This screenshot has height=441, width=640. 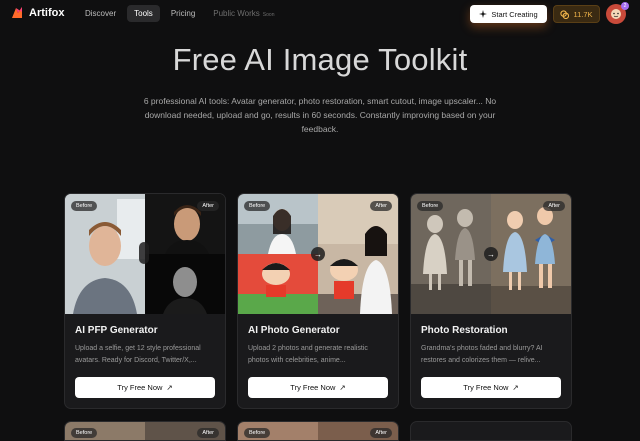 I want to click on old-photo-illustration, so click(x=451, y=254).